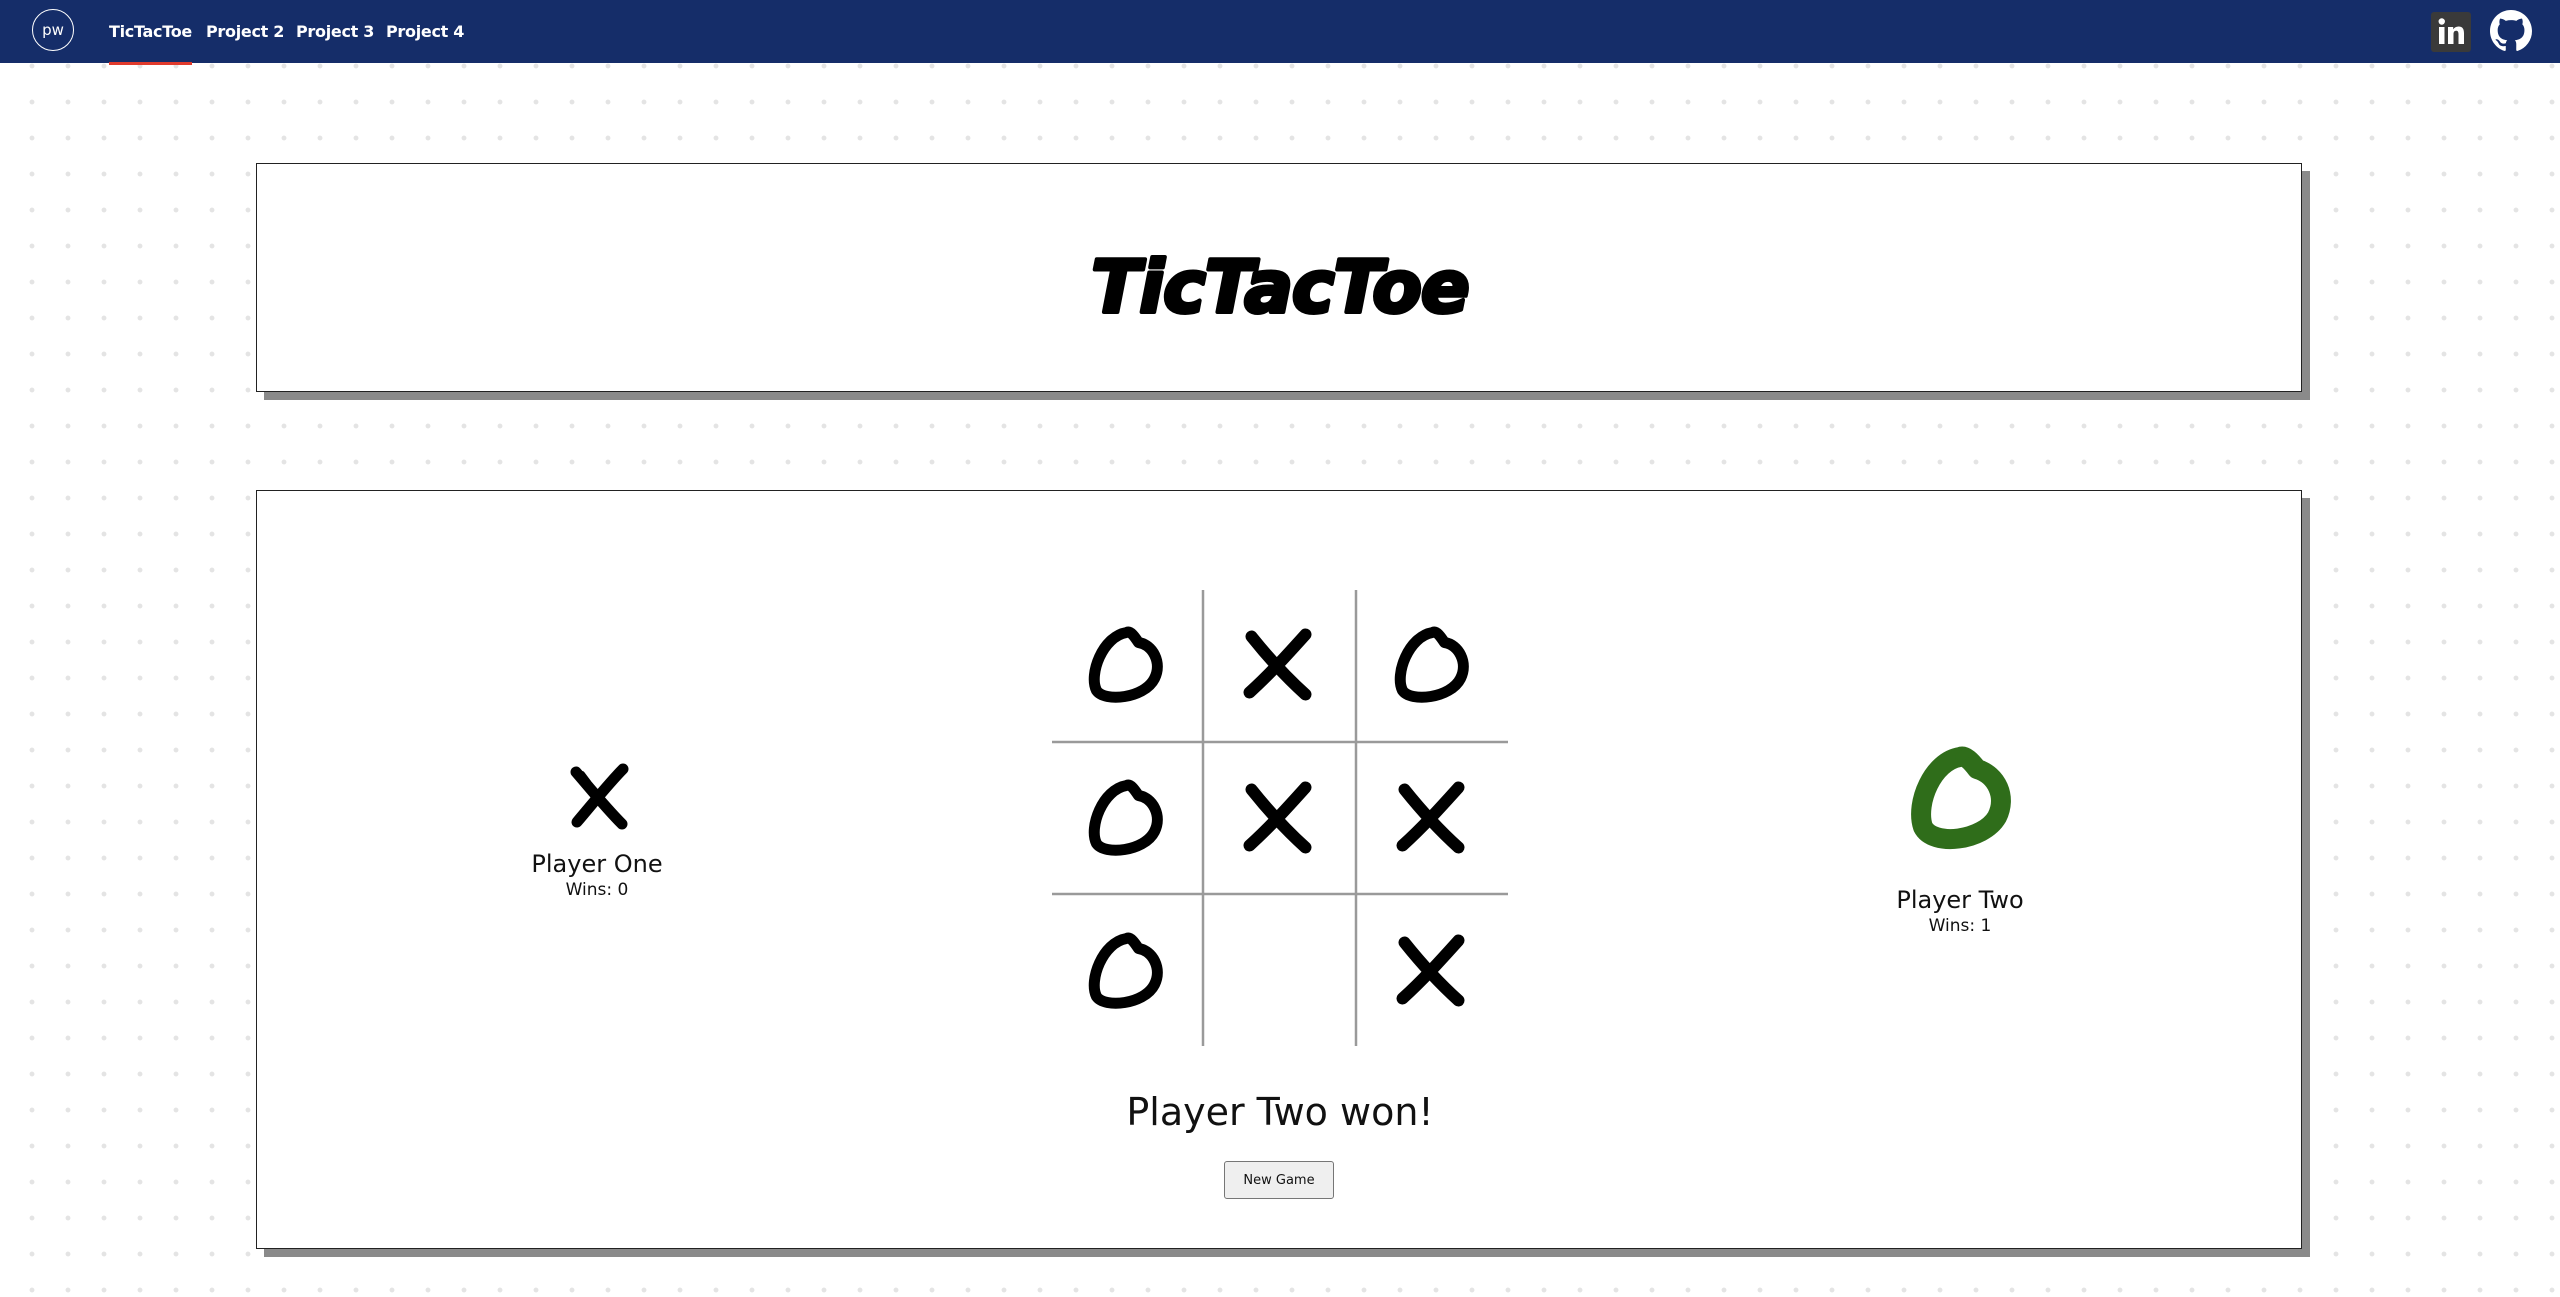  What do you see at coordinates (1960, 900) in the screenshot?
I see `player-two-name: Player Two` at bounding box center [1960, 900].